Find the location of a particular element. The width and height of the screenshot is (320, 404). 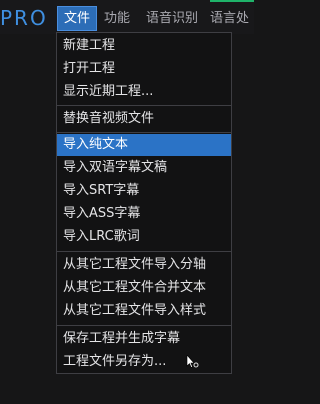

menu-item-save-generate-subtitles: 保存工程并生成字幕 is located at coordinates (144, 339).